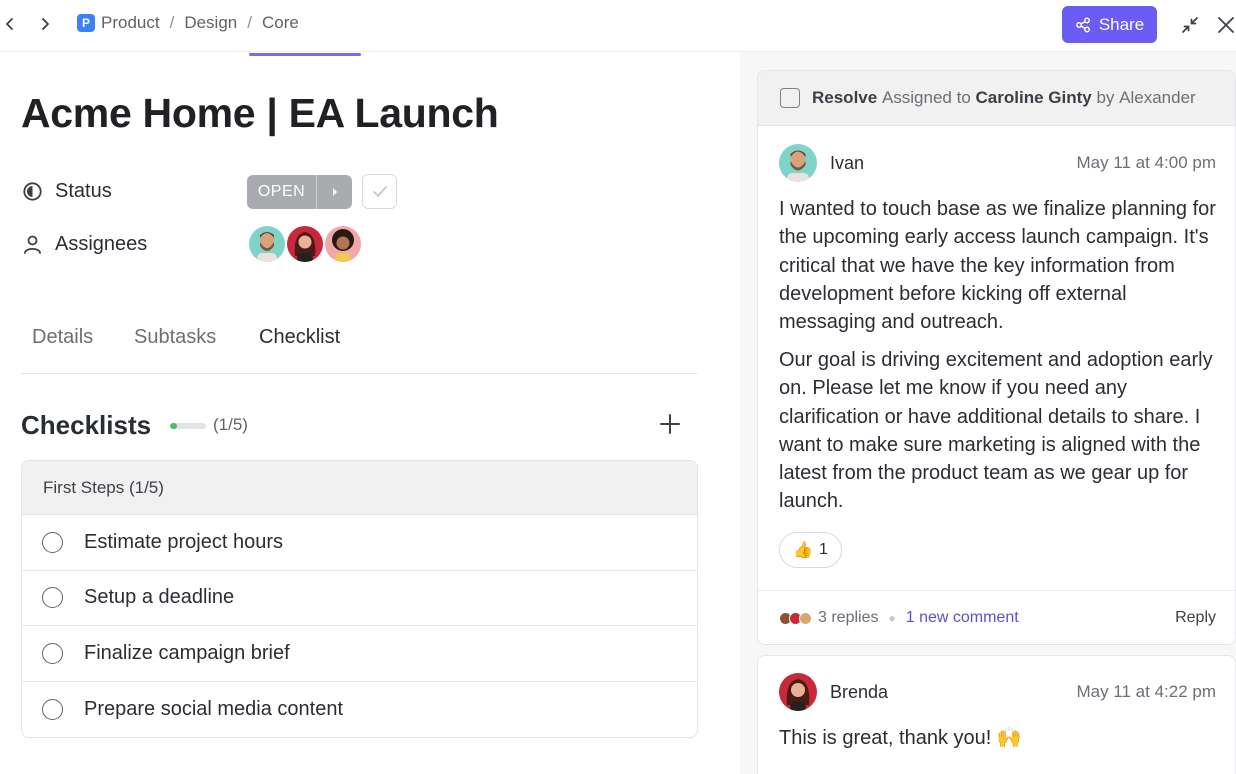 This screenshot has height=774, width=1236. I want to click on add-checklist-button, so click(670, 424).